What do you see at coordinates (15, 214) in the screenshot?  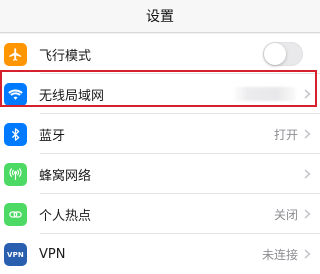 I see `hotspot-icon` at bounding box center [15, 214].